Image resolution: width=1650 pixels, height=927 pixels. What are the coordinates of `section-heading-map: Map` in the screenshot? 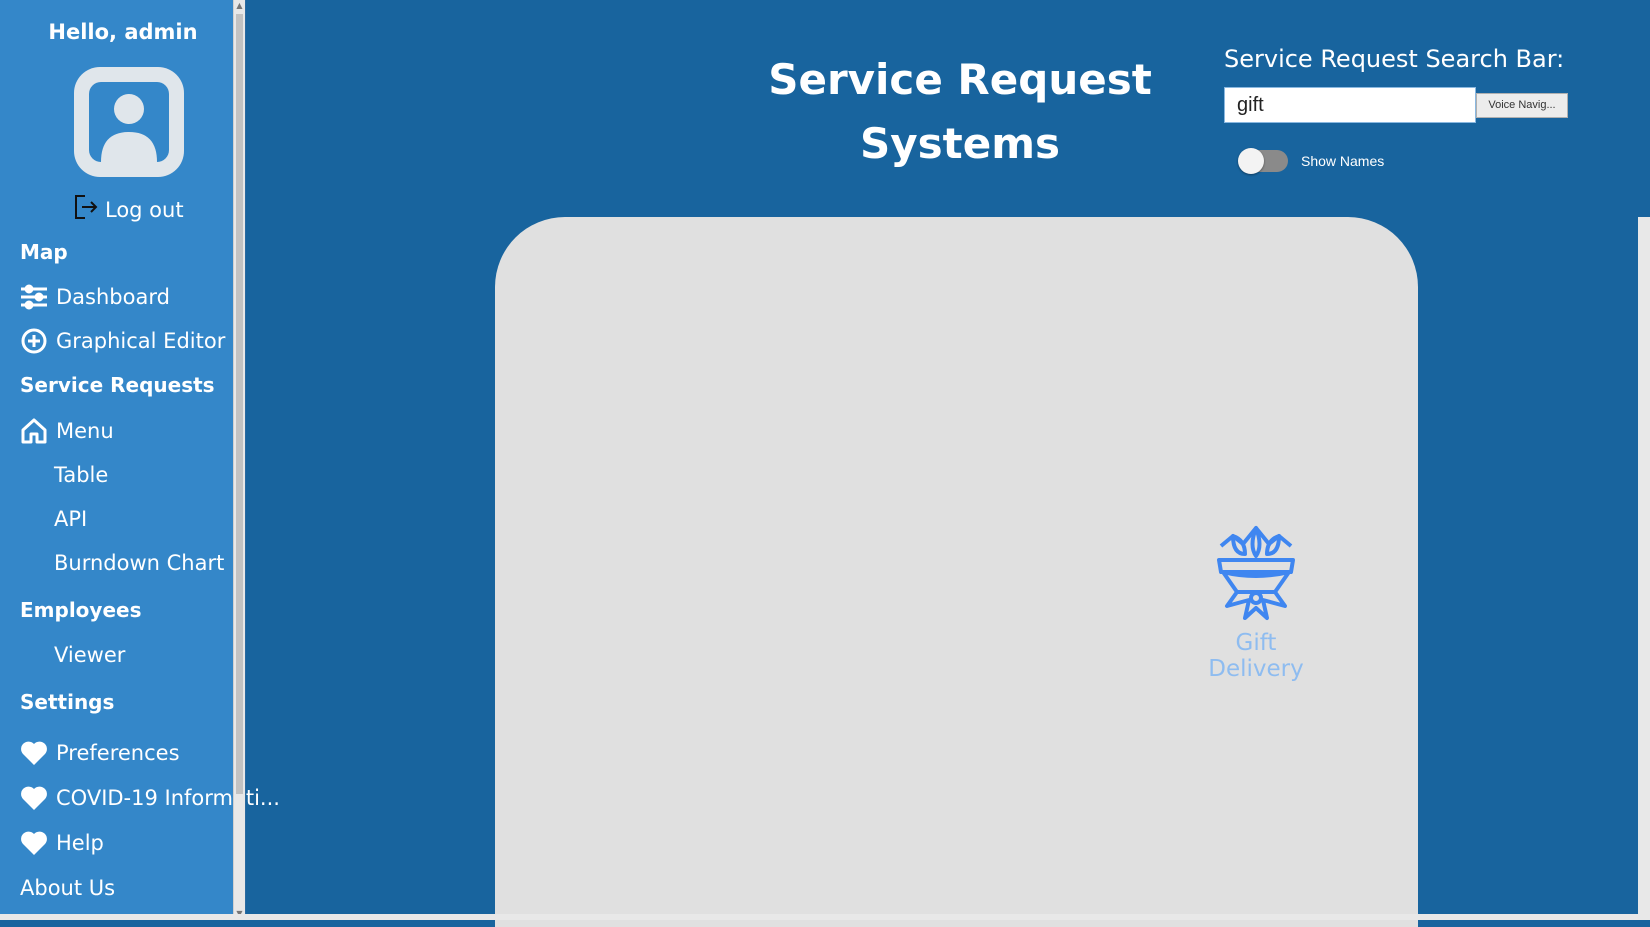 It's located at (44, 252).